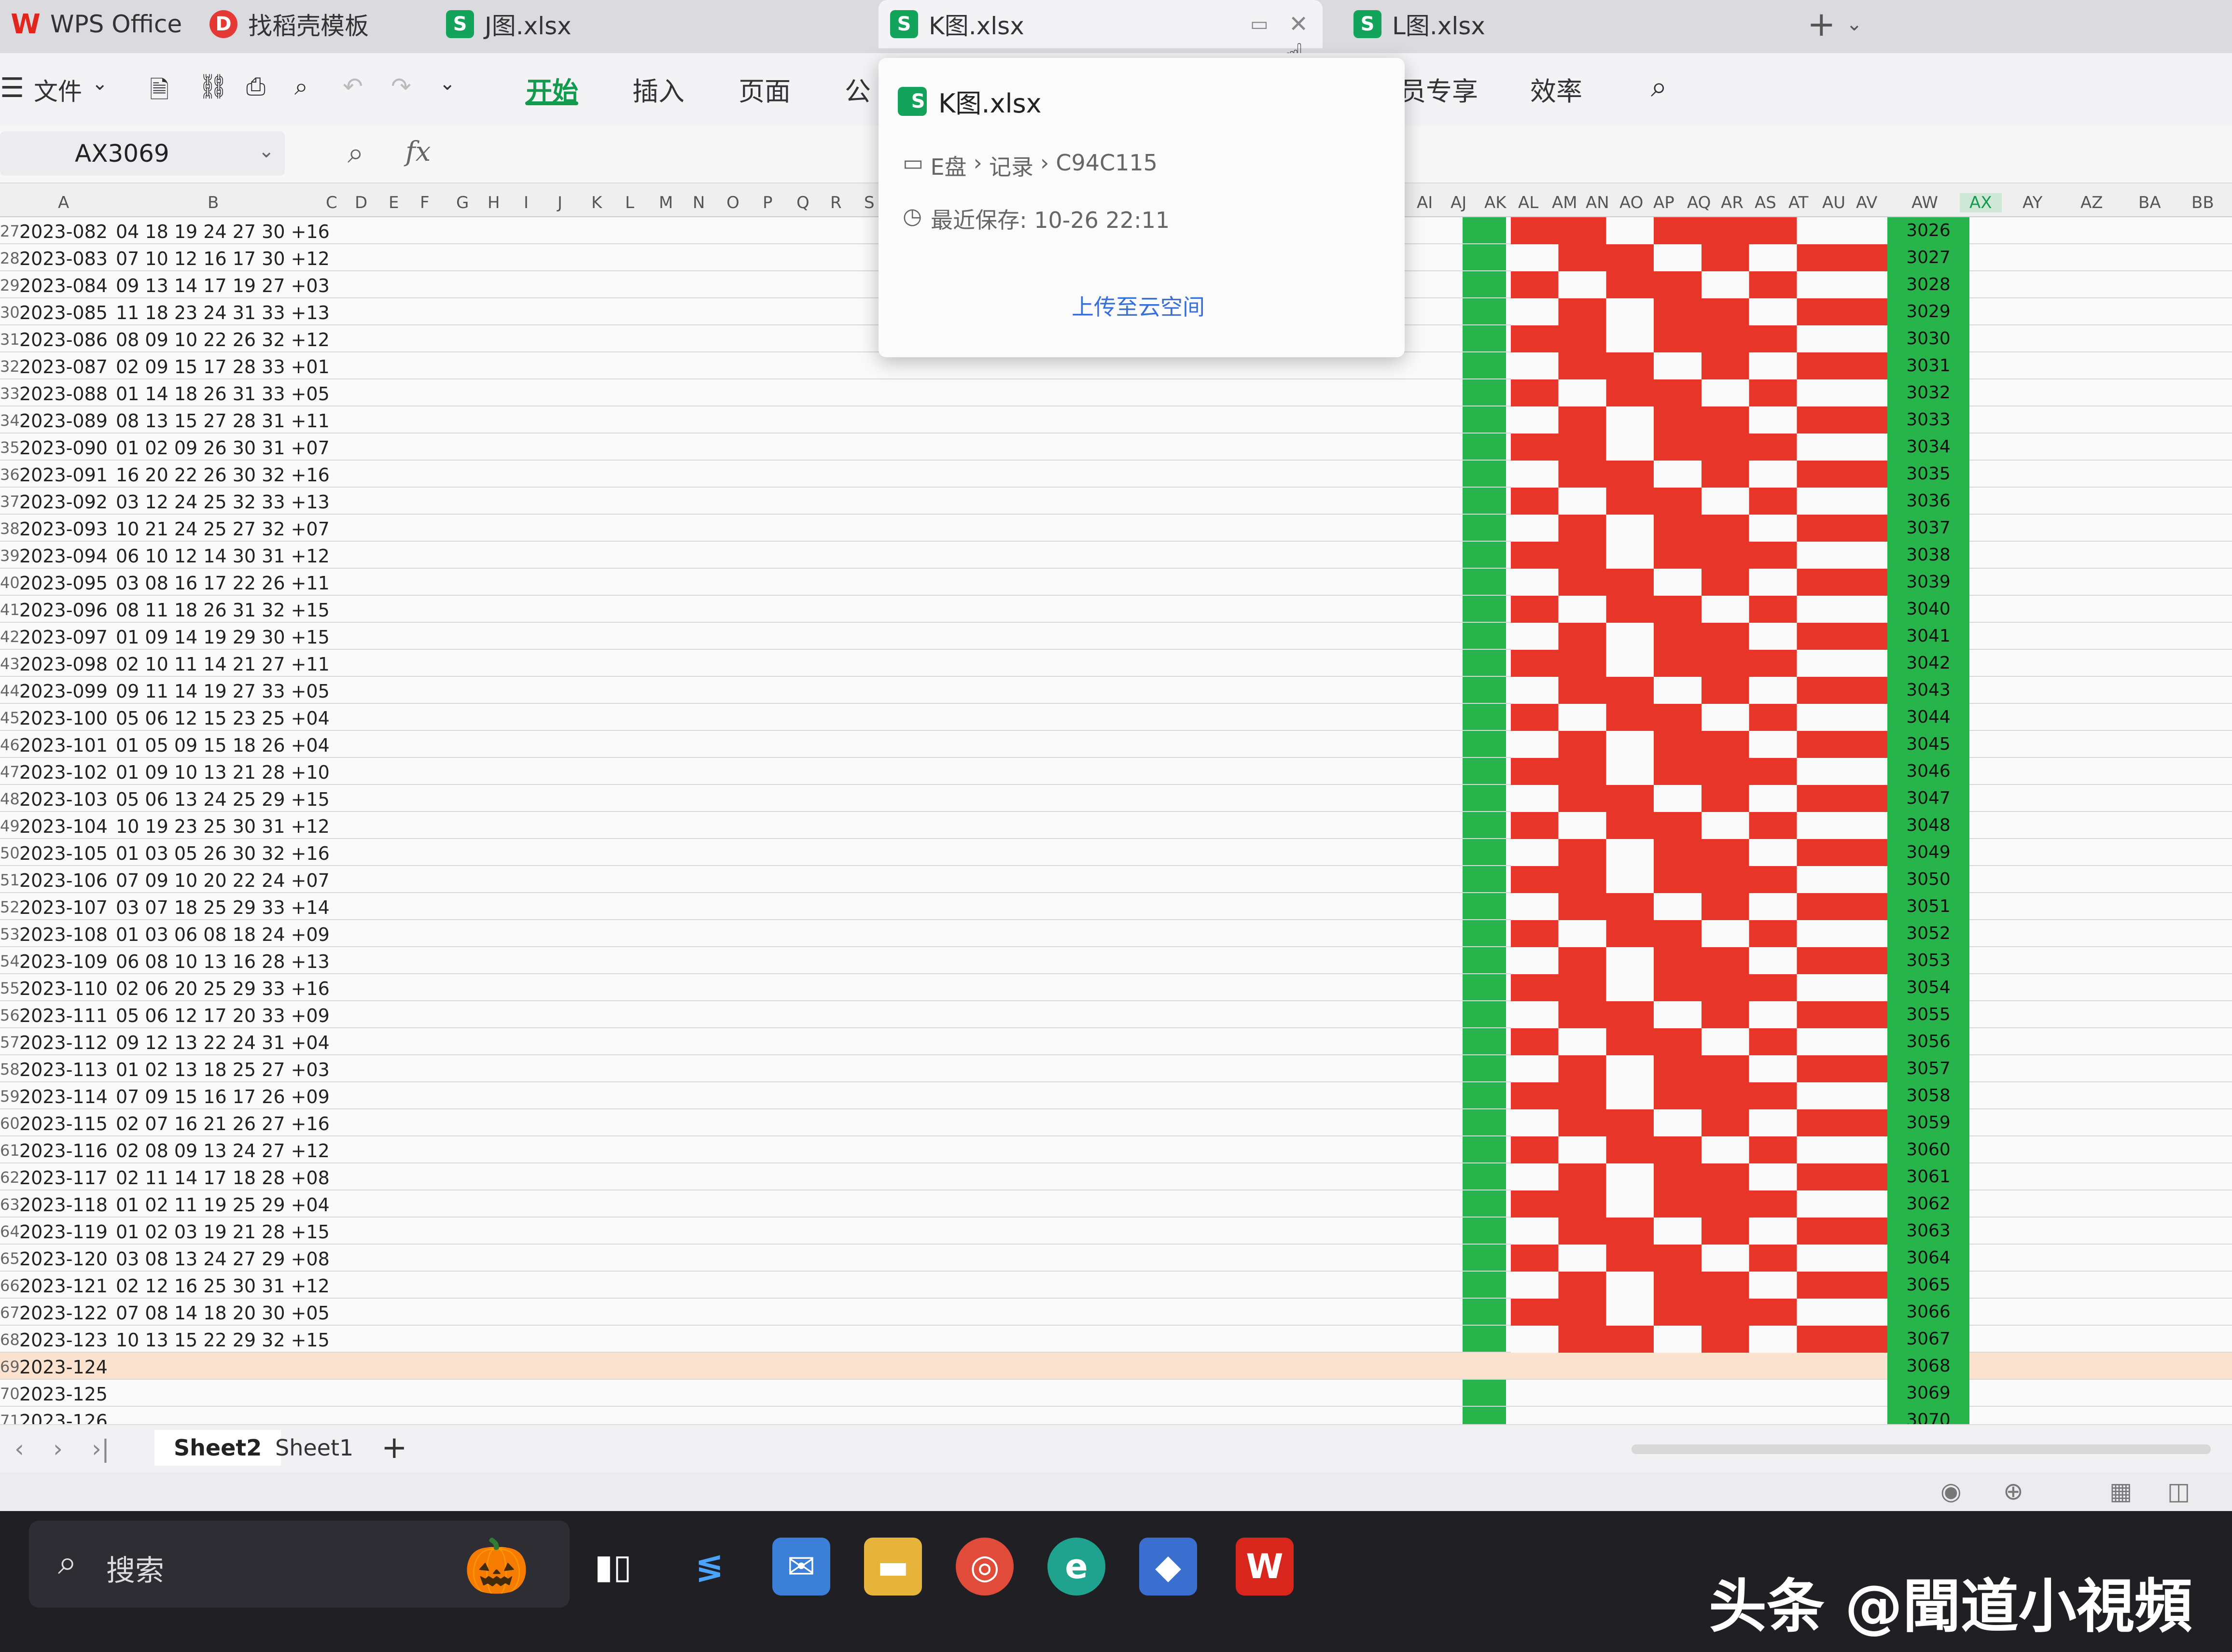  Describe the element at coordinates (1116, 556) in the screenshot. I see `table-row: 39 2023-094 06 10 12 14 30 31 +12 3038` at that location.